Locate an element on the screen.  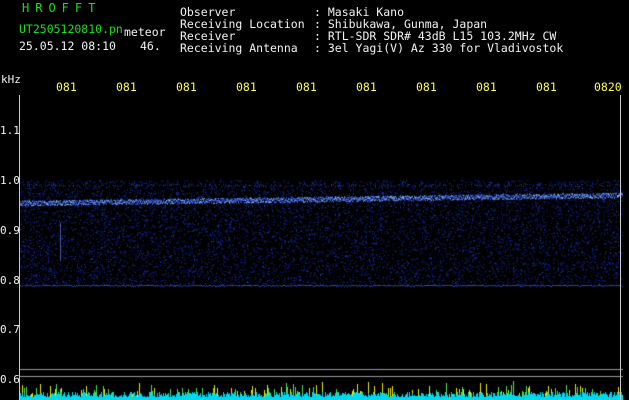
y-tick: 1.1 is located at coordinates (10, 130).